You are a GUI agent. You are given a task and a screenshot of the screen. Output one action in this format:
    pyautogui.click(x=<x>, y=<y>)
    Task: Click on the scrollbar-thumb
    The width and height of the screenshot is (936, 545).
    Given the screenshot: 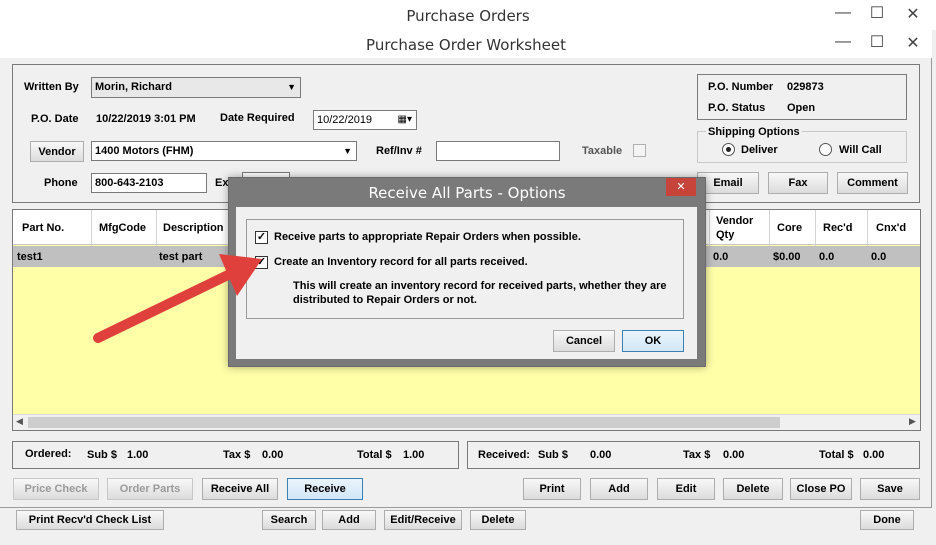 What is the action you would take?
    pyautogui.click(x=404, y=422)
    